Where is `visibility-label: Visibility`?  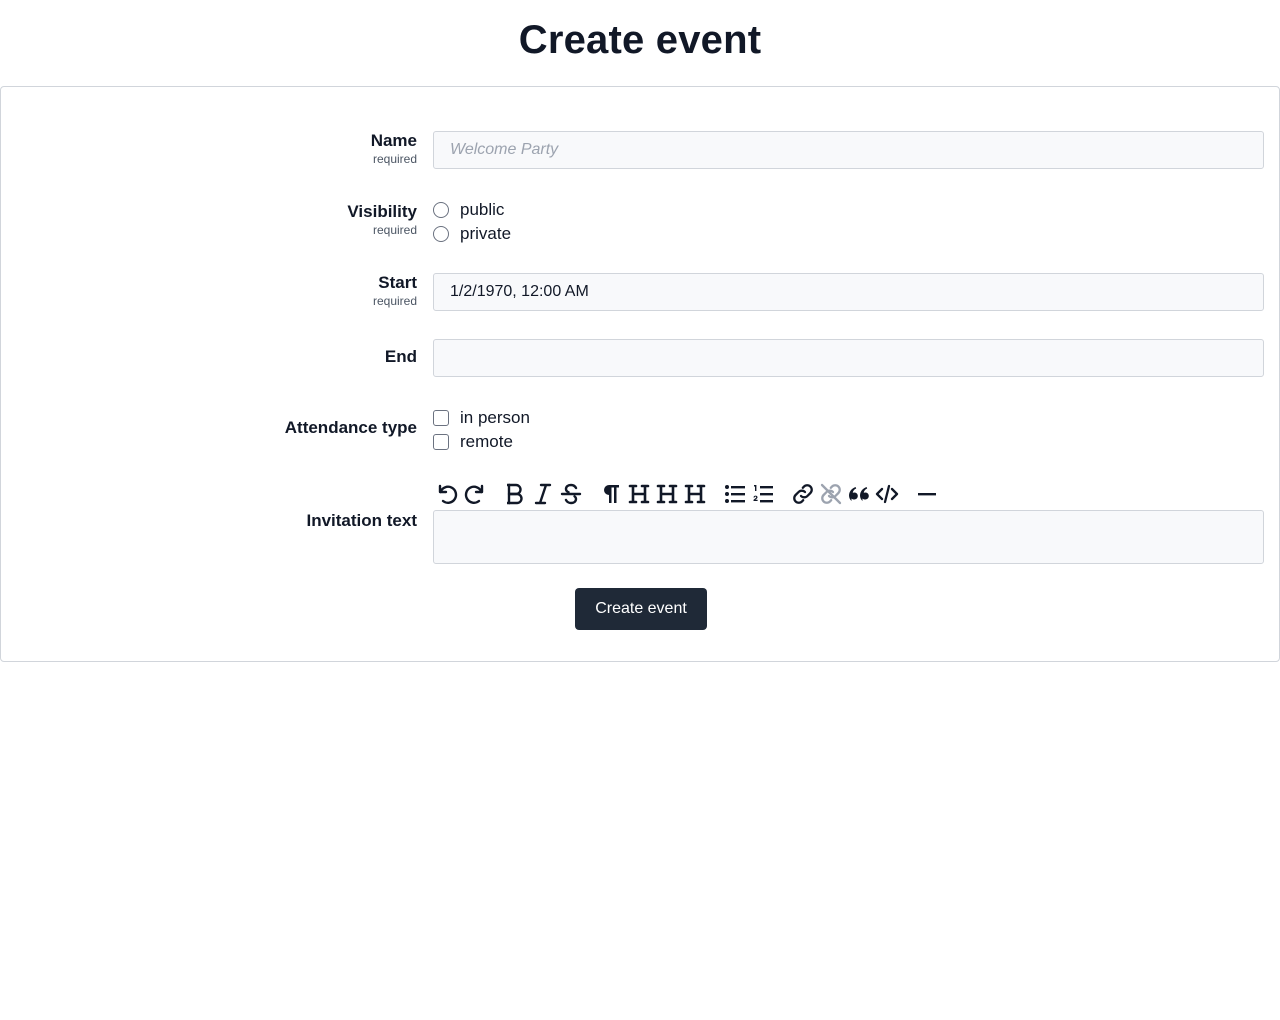 visibility-label: Visibility is located at coordinates (382, 211).